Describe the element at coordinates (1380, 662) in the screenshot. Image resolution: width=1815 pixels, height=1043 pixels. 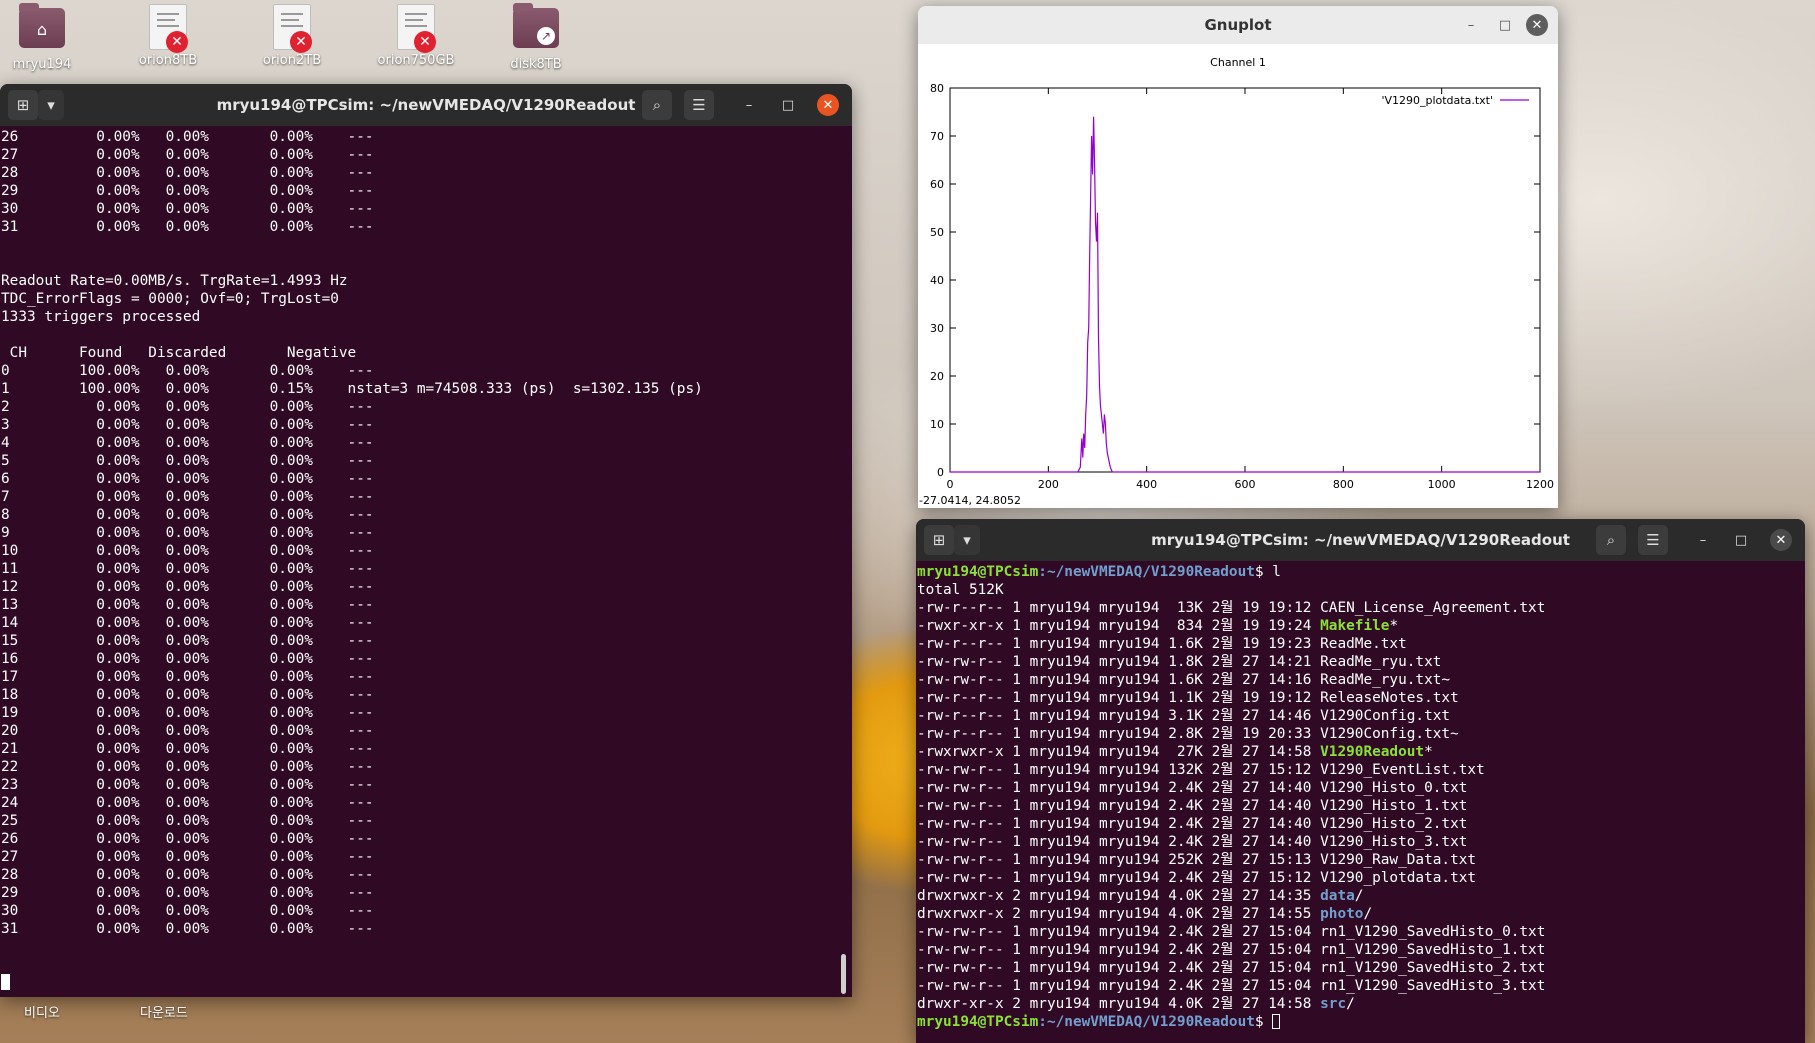
I see `file-name: ReadMe_ryu.txt` at that location.